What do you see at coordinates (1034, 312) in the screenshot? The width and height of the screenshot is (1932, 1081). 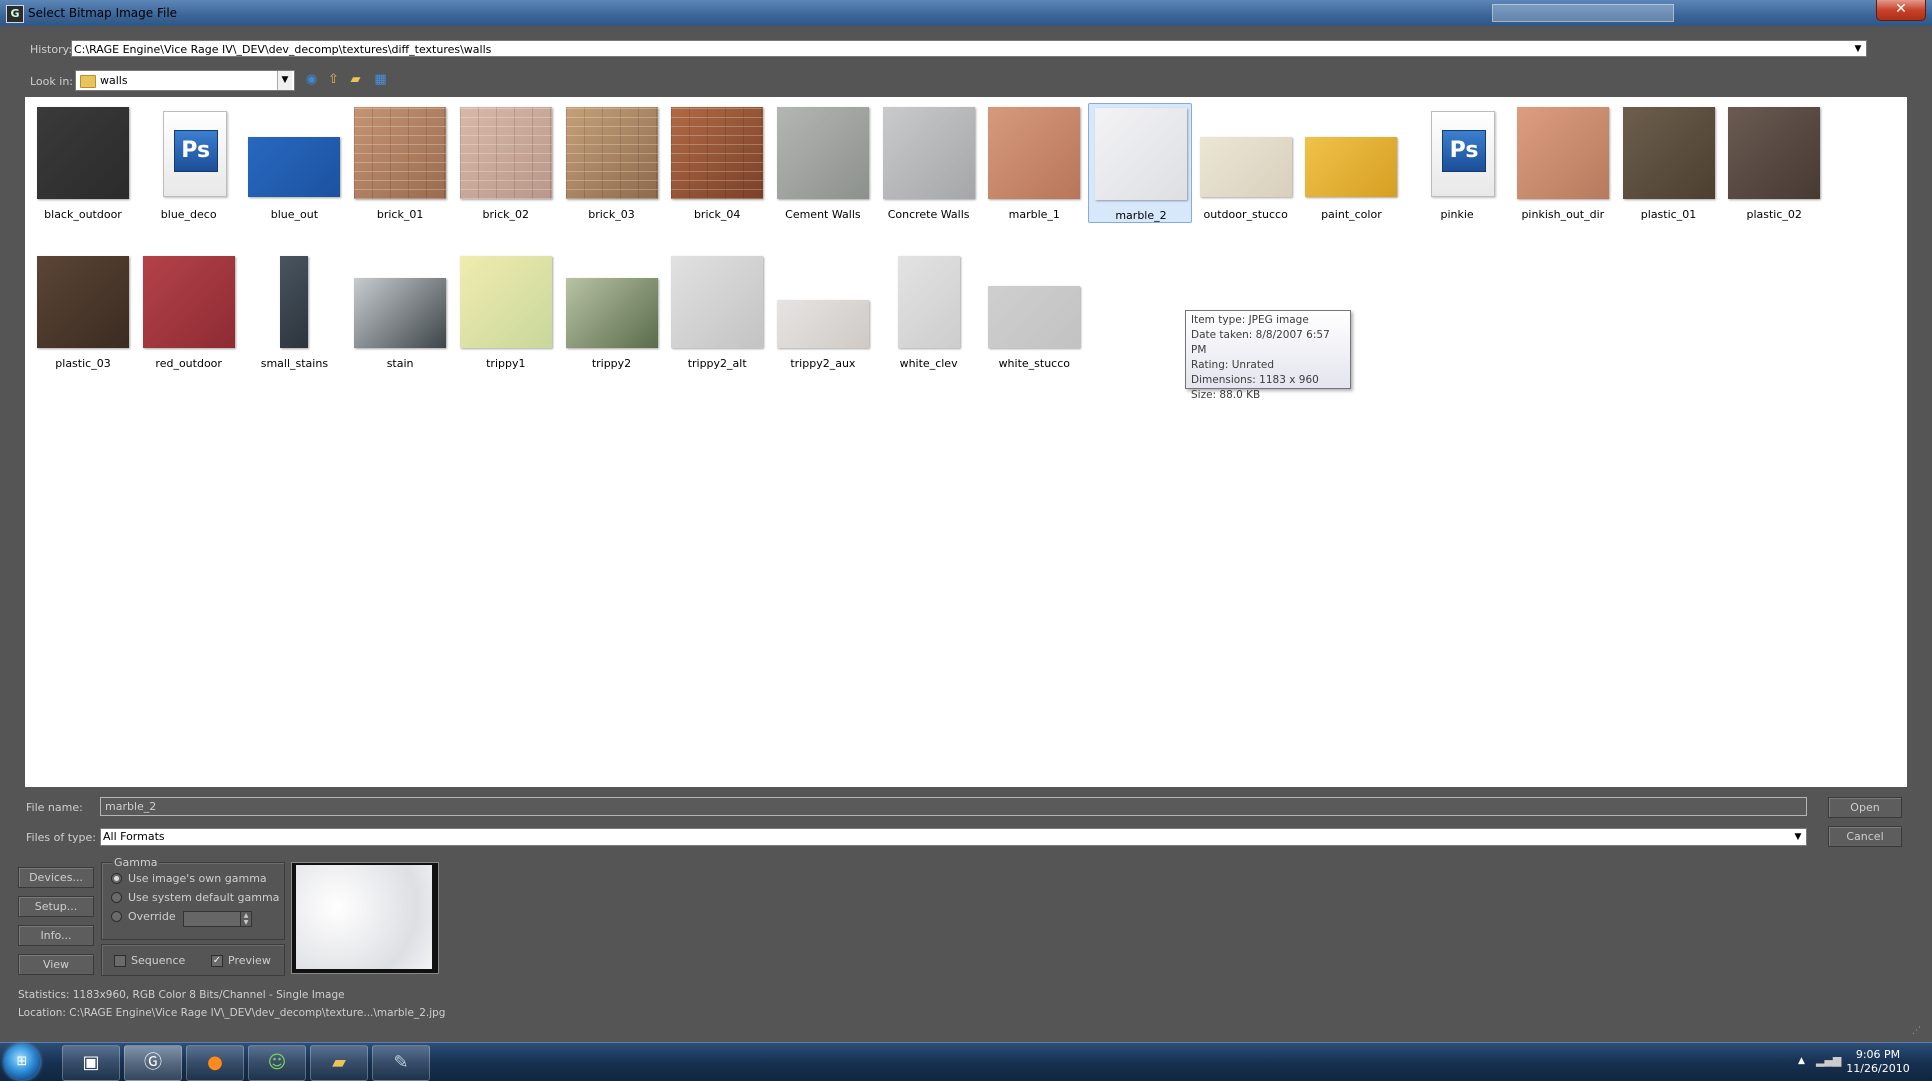 I see `file-item: white_stucco` at bounding box center [1034, 312].